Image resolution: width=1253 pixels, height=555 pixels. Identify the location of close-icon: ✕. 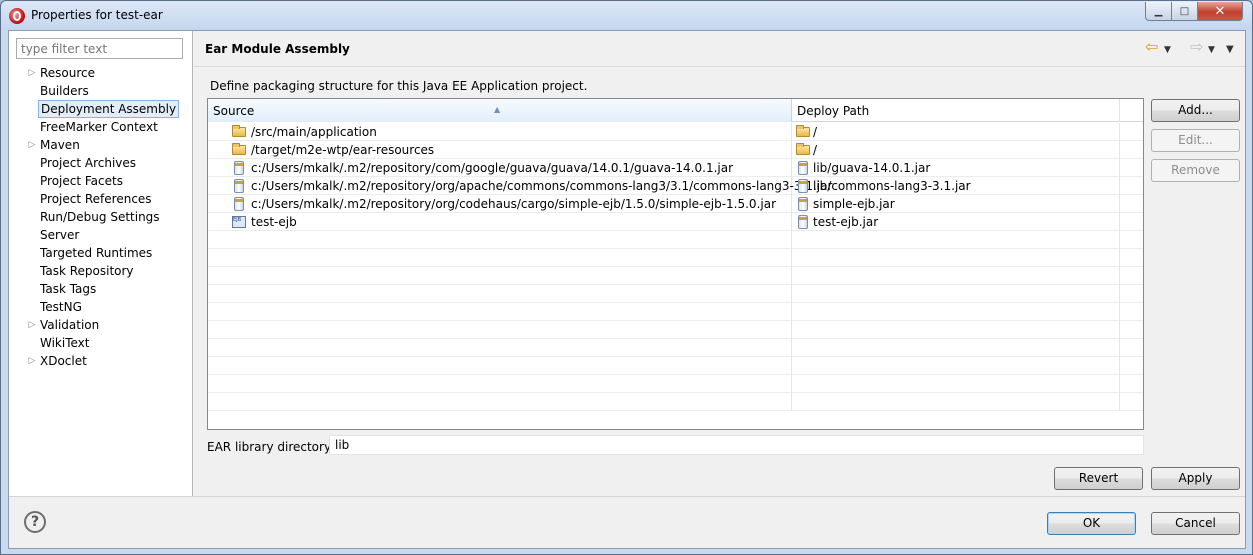
(1220, 11).